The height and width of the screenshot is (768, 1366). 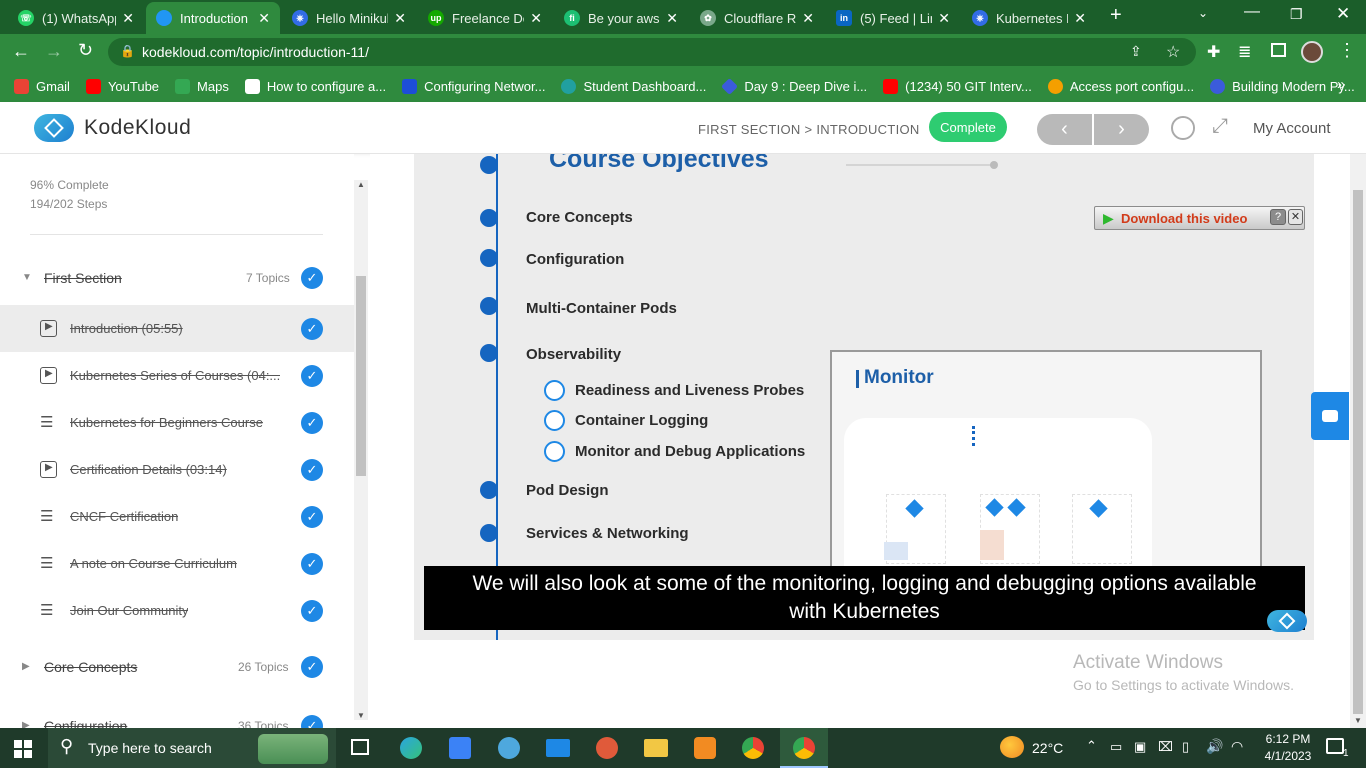 What do you see at coordinates (137, 128) in the screenshot?
I see `brand-name: KodeKloud` at bounding box center [137, 128].